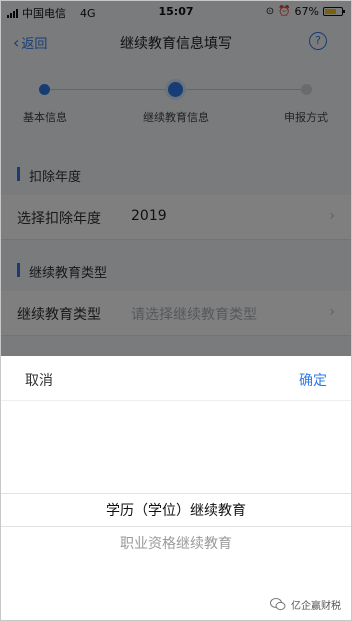  I want to click on selection-divider-top, so click(176, 493).